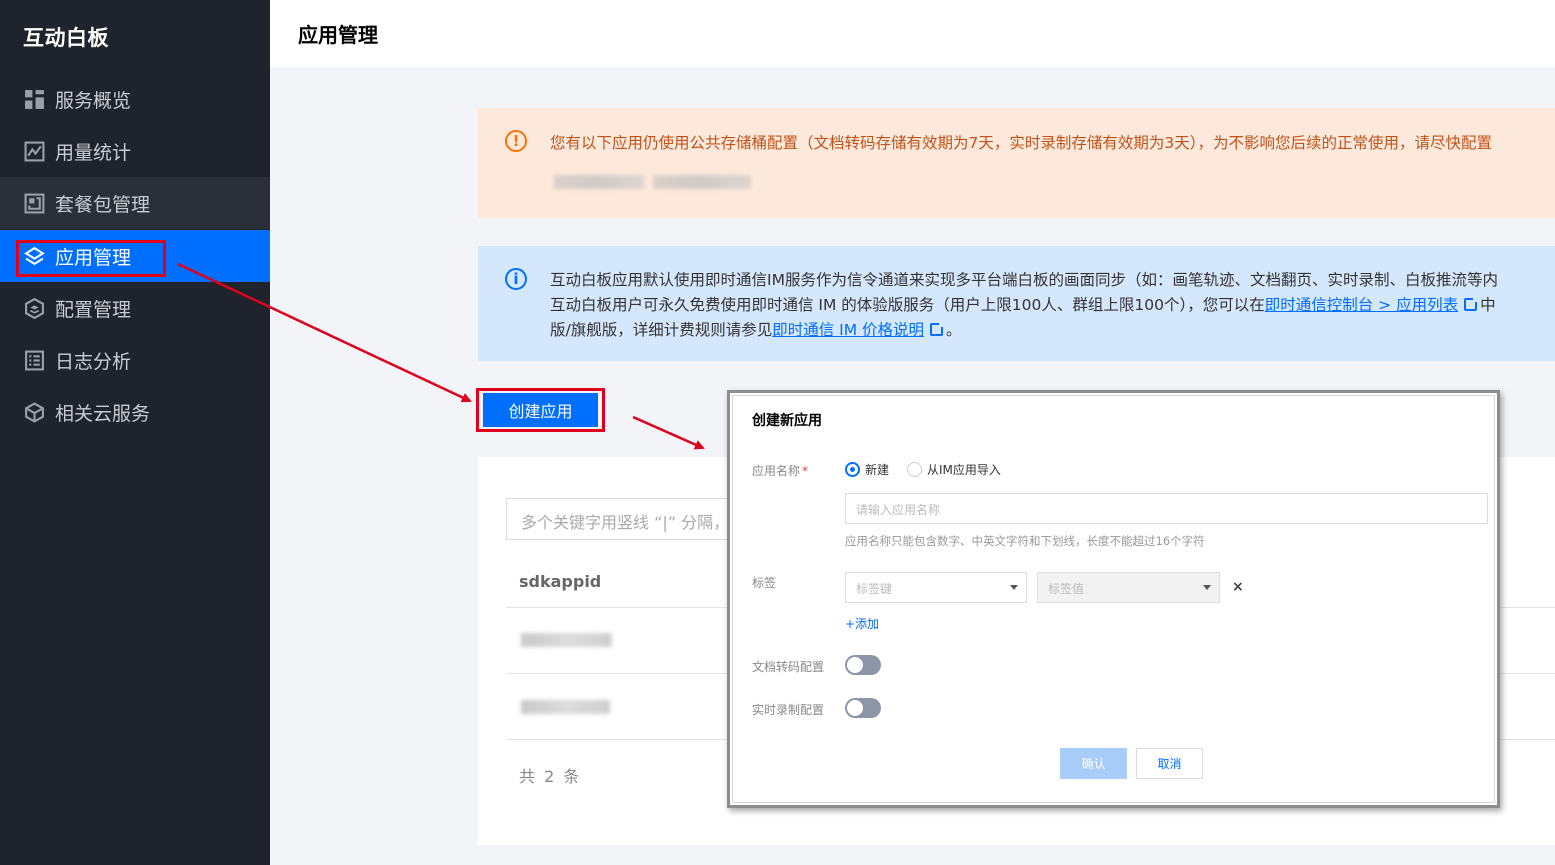  What do you see at coordinates (540, 410) in the screenshot?
I see `create-app-button: 创建应用` at bounding box center [540, 410].